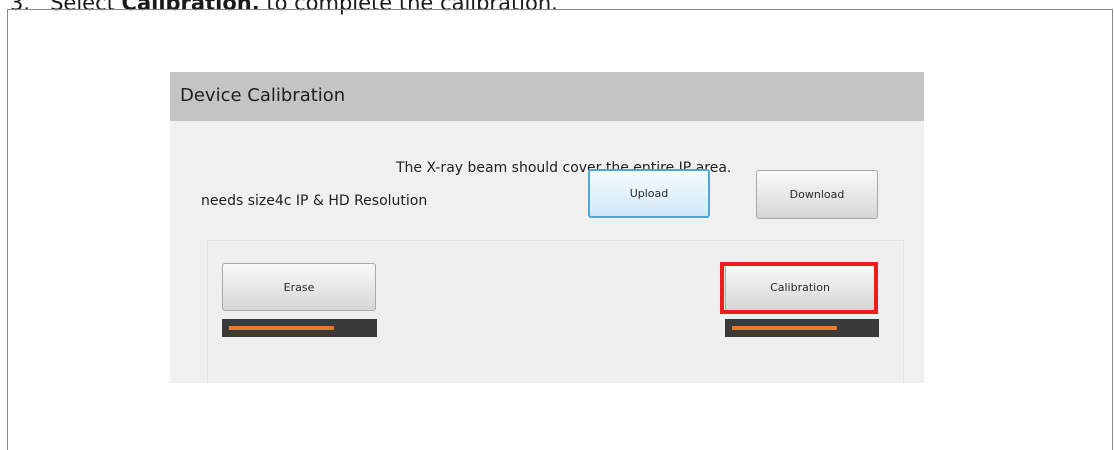 The width and height of the screenshot is (1114, 450). Describe the element at coordinates (547, 96) in the screenshot. I see `dialog-header: Device Calibration` at that location.